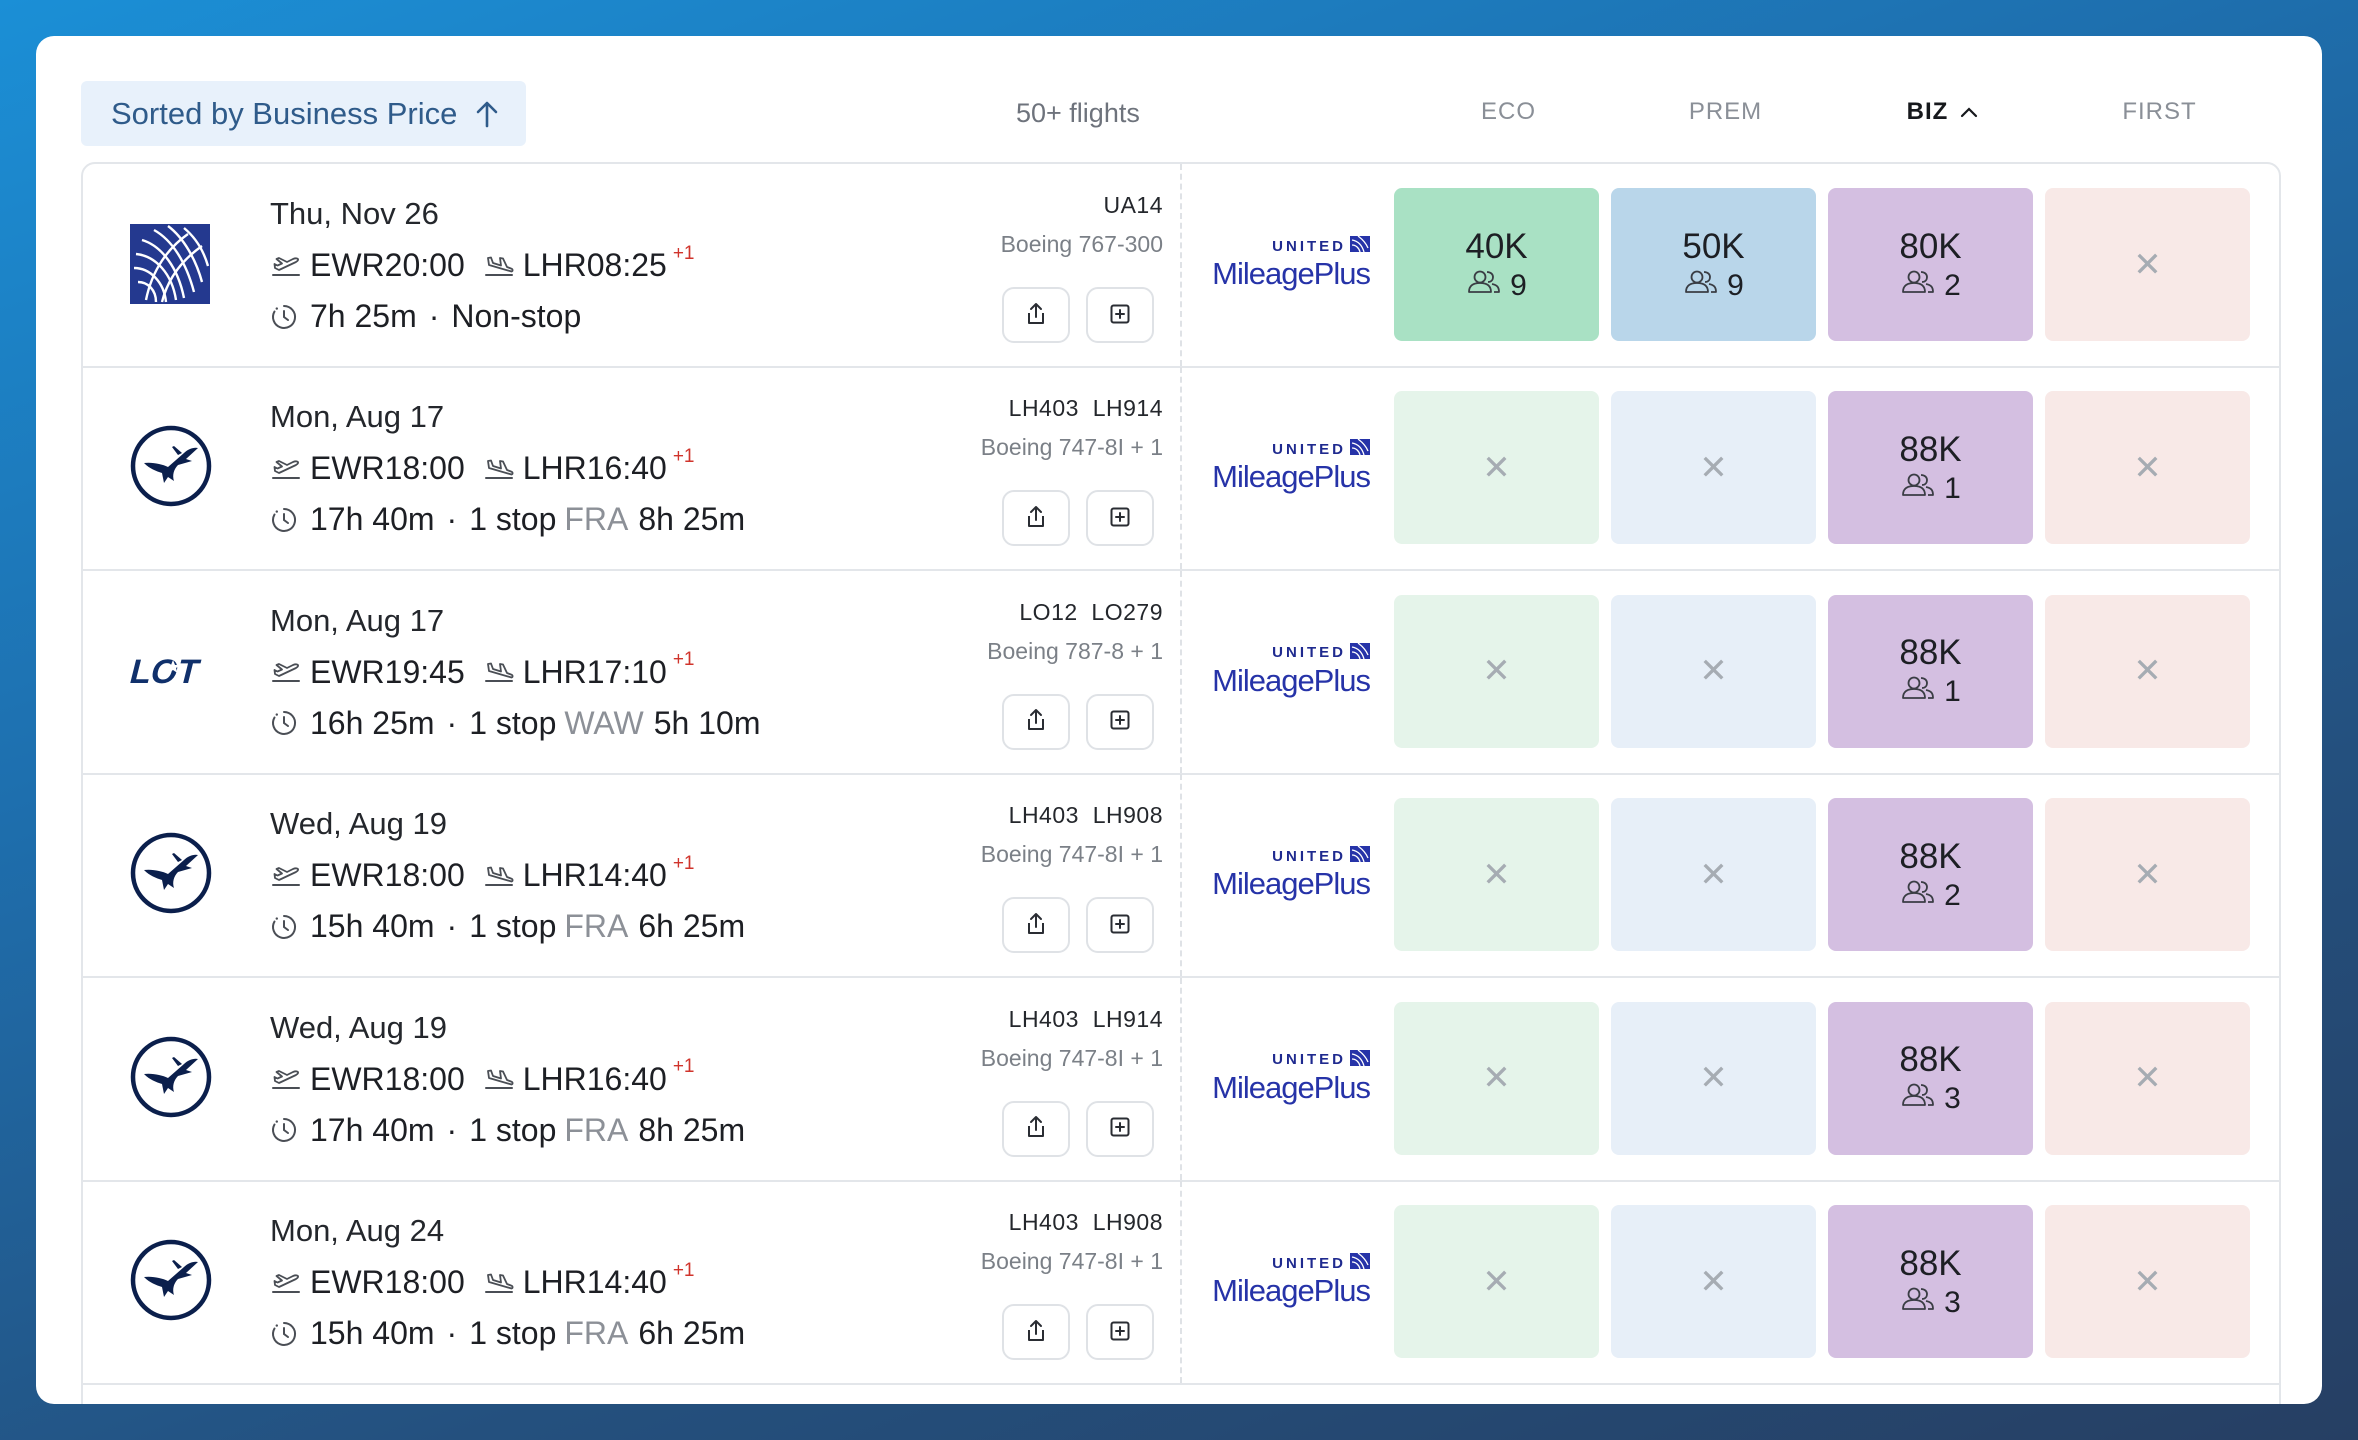  I want to click on fare-cell-prem: 50K 9, so click(1713, 264).